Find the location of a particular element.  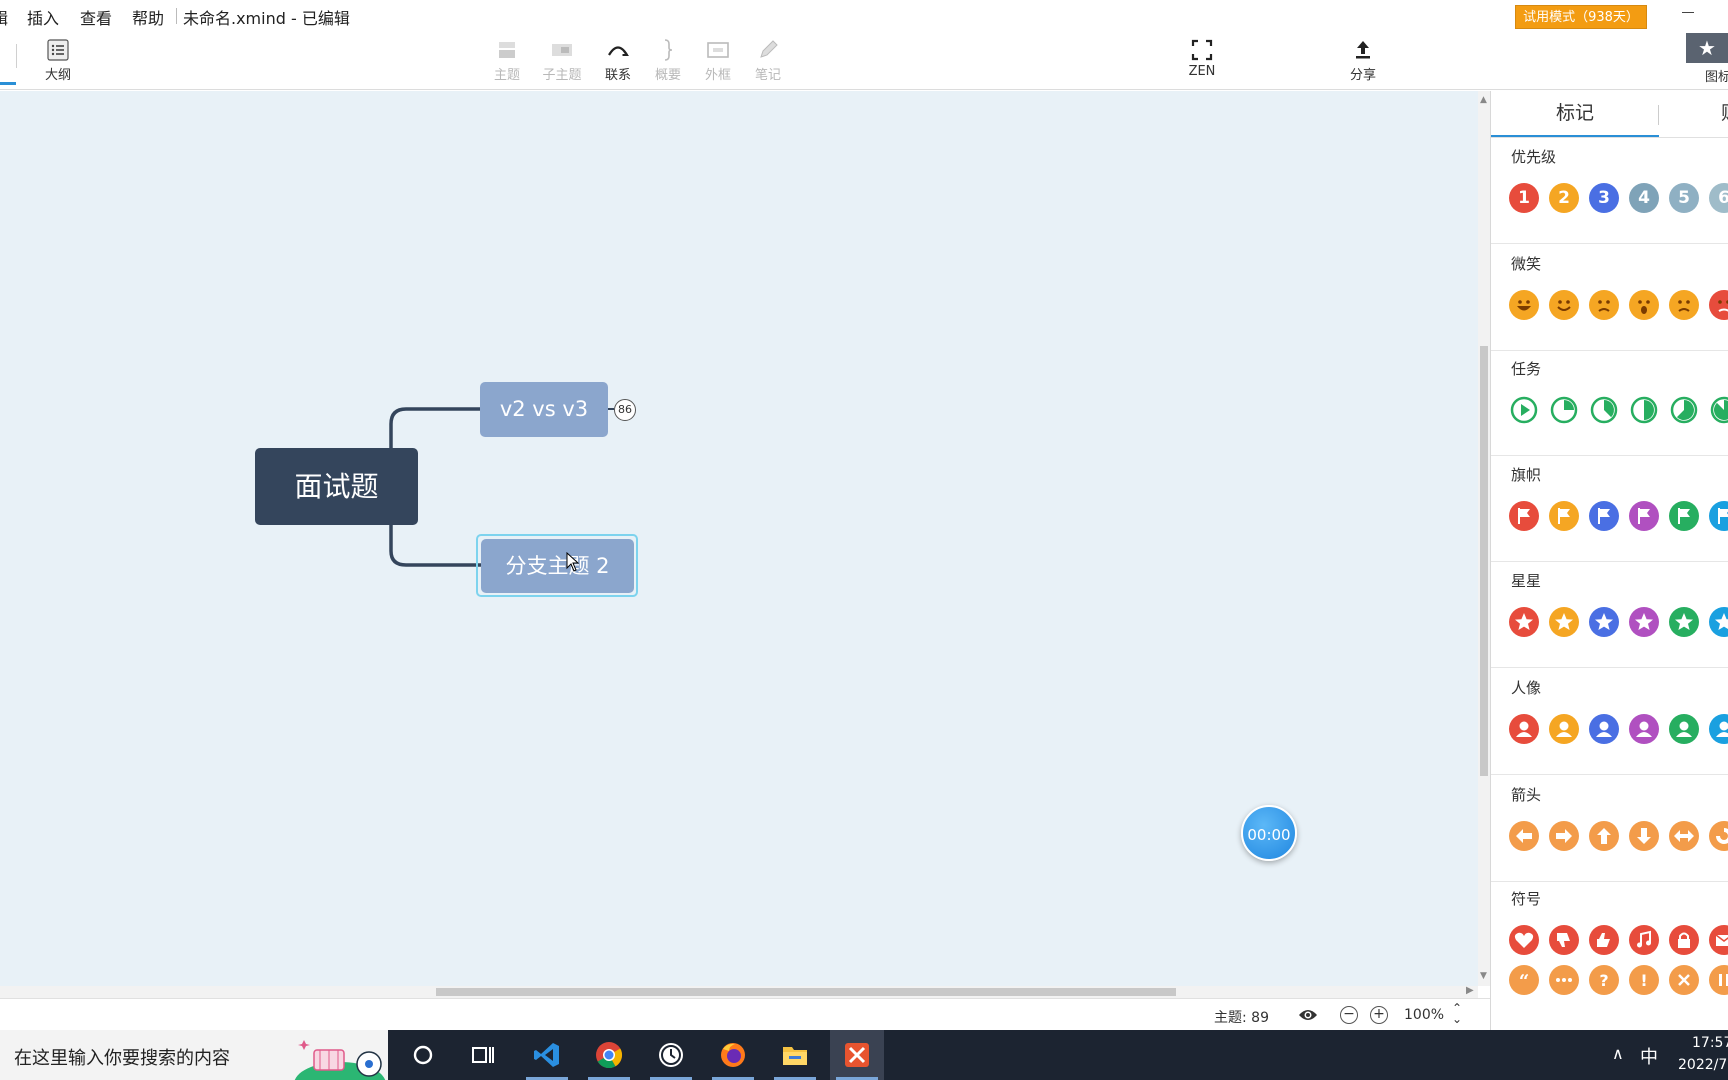

arrow-left-icon is located at coordinates (1524, 836).